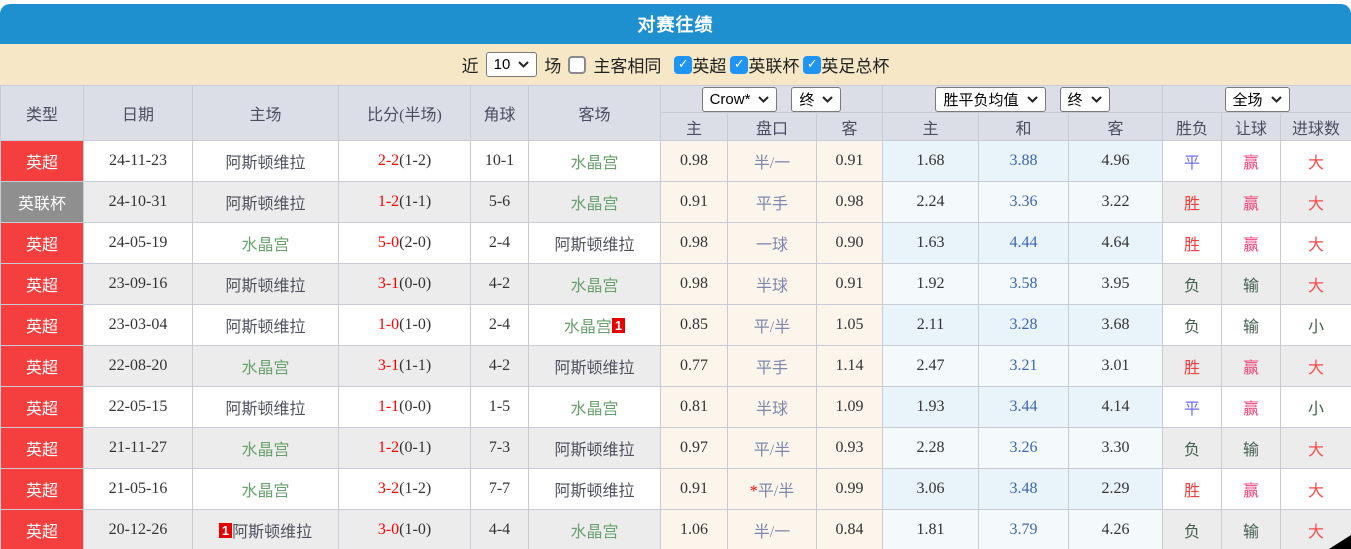 The height and width of the screenshot is (549, 1351). What do you see at coordinates (415, 201) in the screenshot?
I see `halftime-score: (1-1)` at bounding box center [415, 201].